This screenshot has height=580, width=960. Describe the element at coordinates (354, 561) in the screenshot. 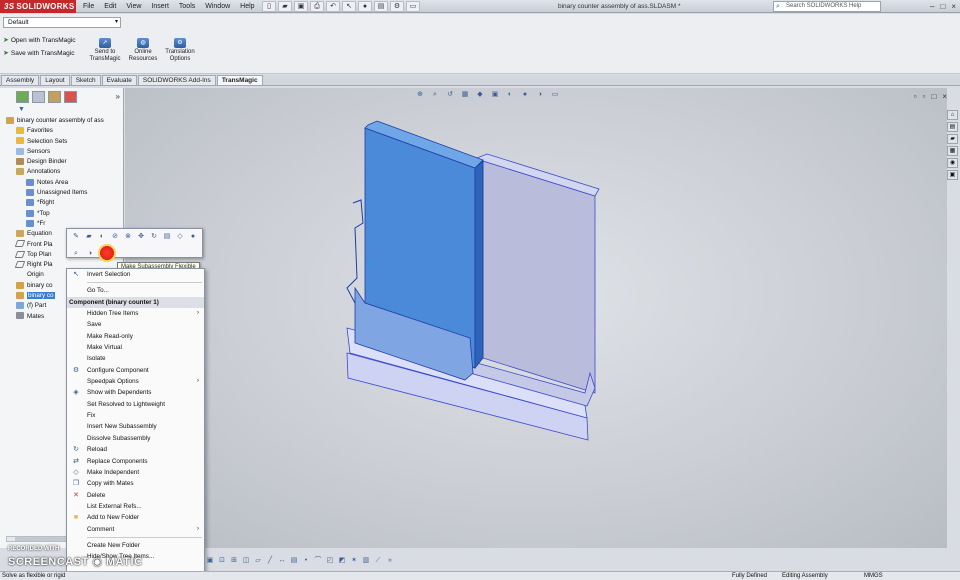

I see `filter-cosmetic-icon: ✶` at that location.